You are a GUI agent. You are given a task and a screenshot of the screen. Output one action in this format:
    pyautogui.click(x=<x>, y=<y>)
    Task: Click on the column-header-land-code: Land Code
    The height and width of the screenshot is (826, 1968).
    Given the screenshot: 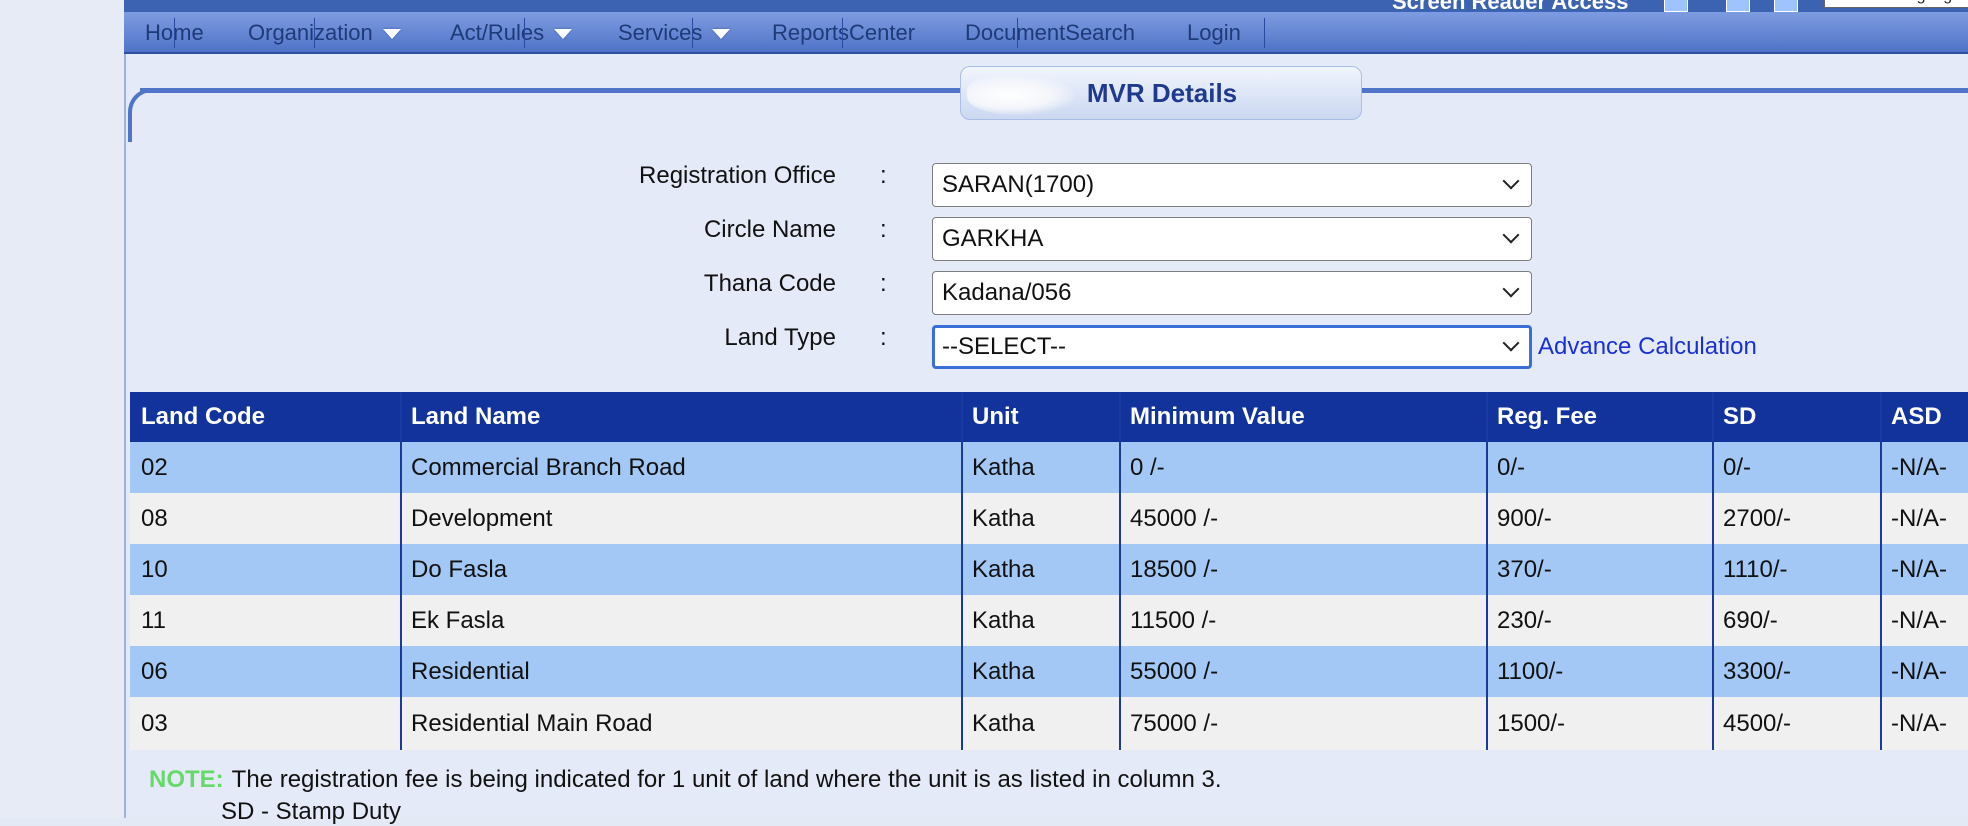 What is the action you would take?
    pyautogui.click(x=203, y=416)
    